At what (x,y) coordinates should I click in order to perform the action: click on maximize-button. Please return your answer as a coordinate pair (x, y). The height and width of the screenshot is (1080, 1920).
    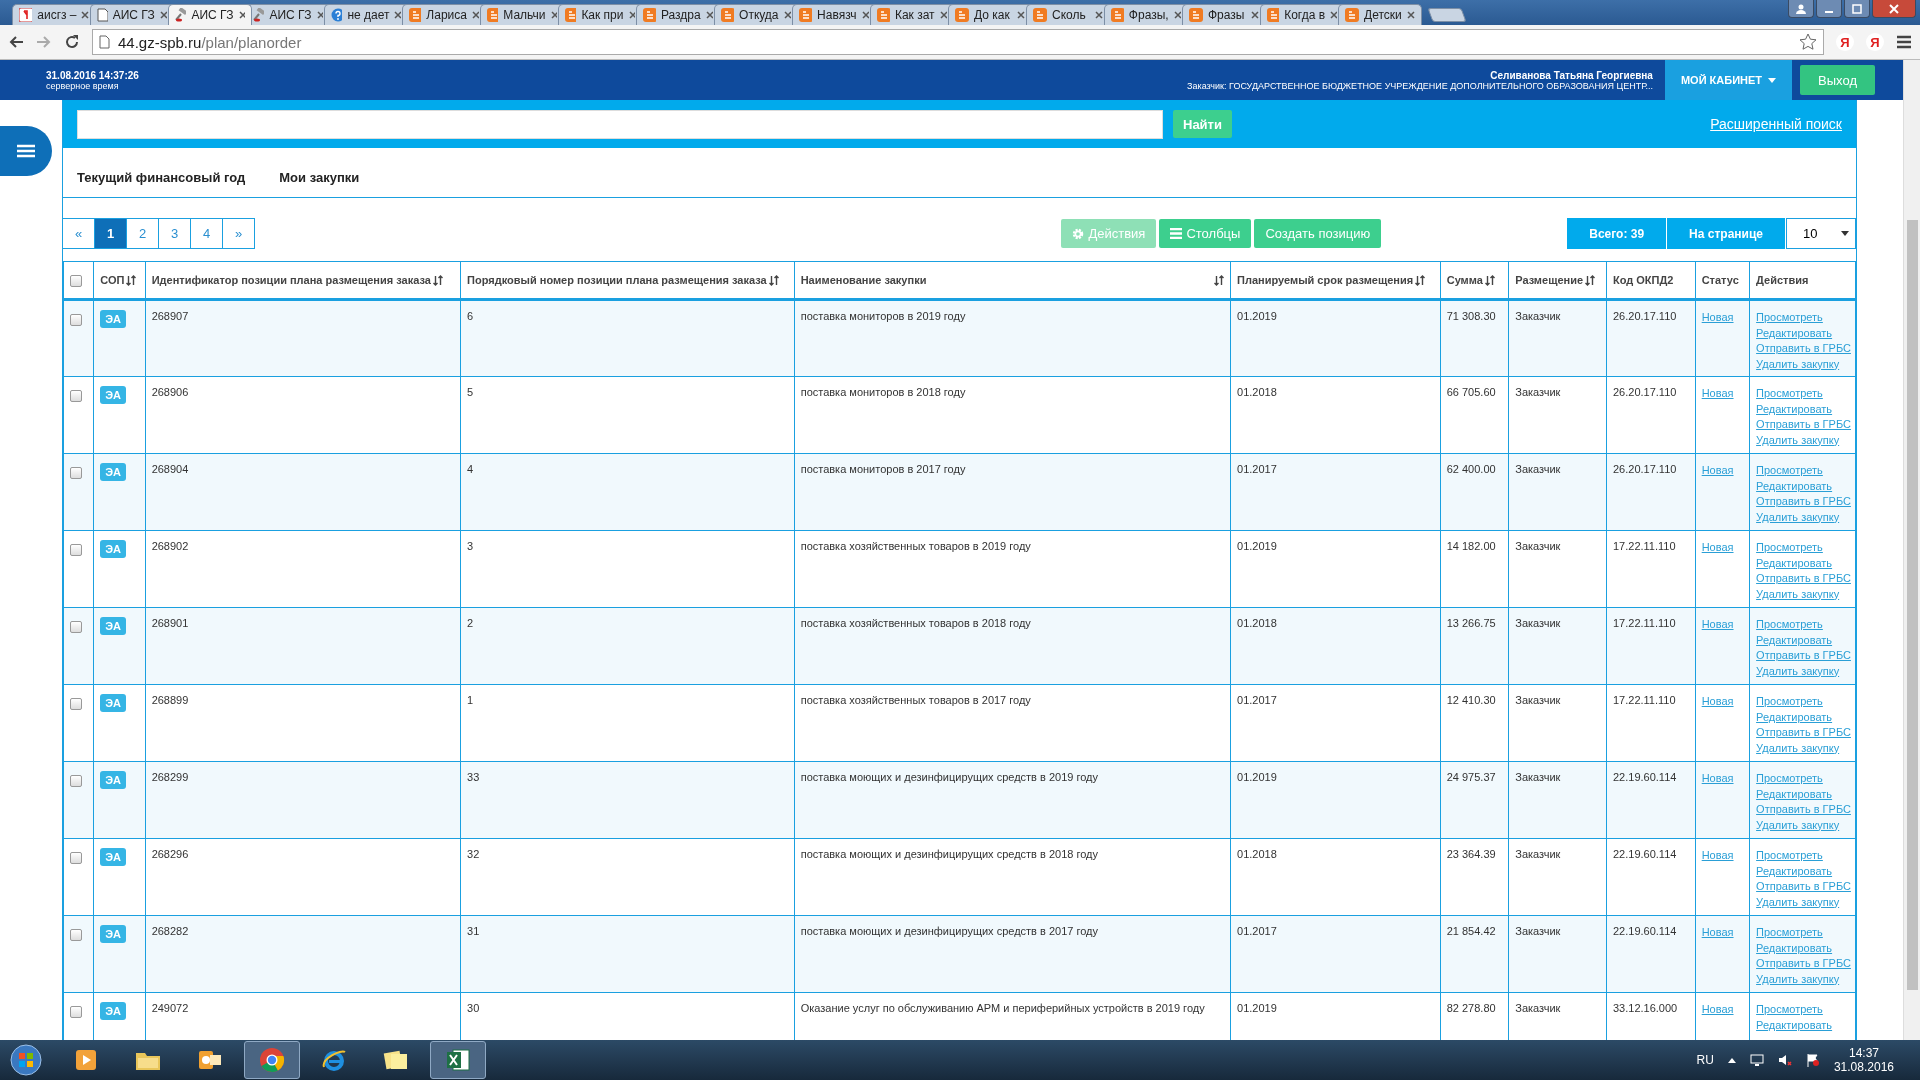
    Looking at the image, I should click on (1857, 9).